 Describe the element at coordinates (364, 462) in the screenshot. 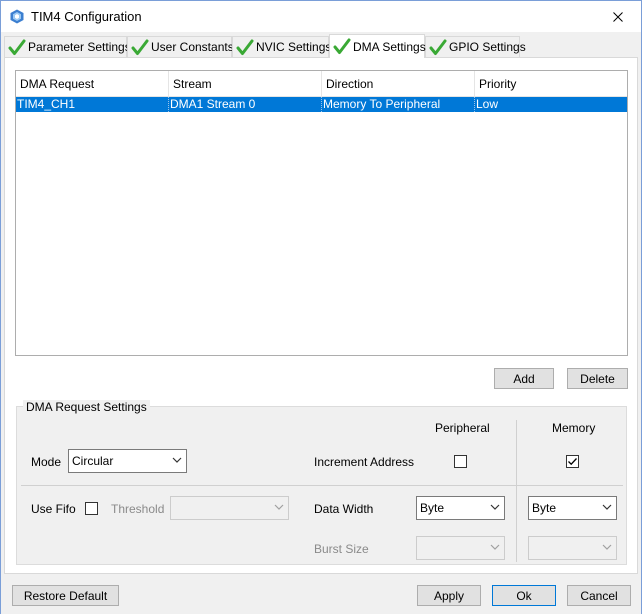

I see `increment-address-label: Increment Address` at that location.